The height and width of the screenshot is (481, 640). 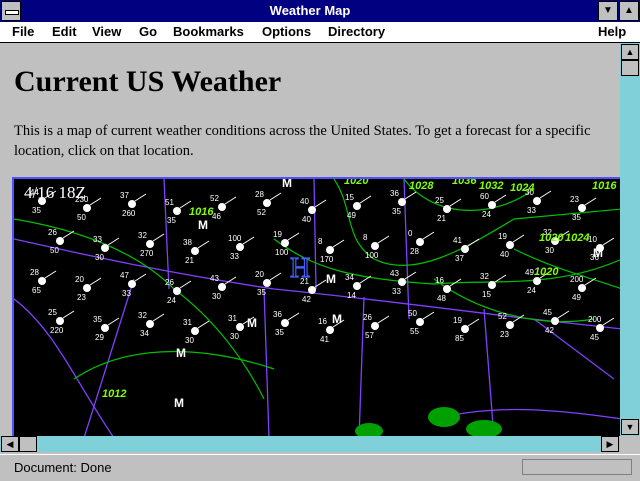 I want to click on station-value: 28, so click(x=259, y=194).